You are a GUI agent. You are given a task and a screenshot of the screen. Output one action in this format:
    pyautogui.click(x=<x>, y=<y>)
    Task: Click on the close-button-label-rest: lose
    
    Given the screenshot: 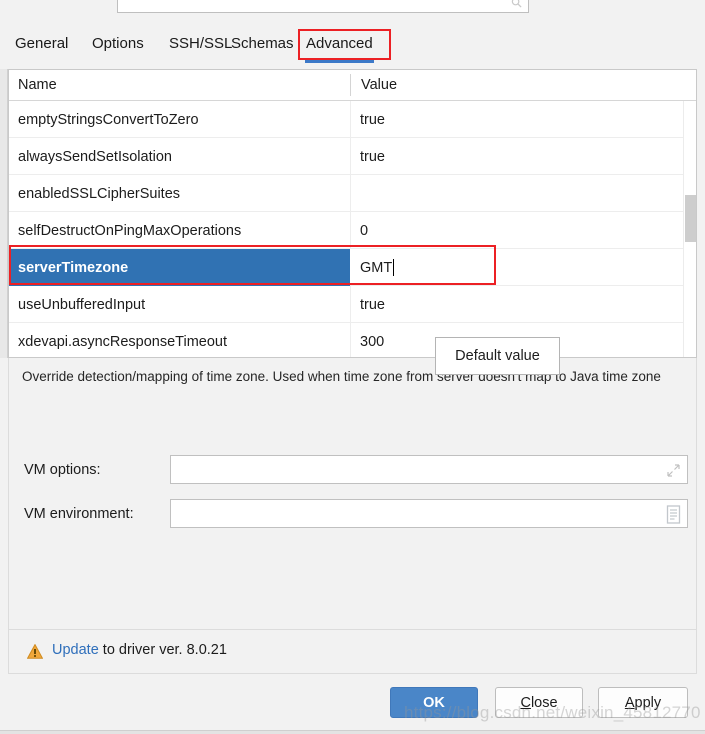 What is the action you would take?
    pyautogui.click(x=544, y=702)
    